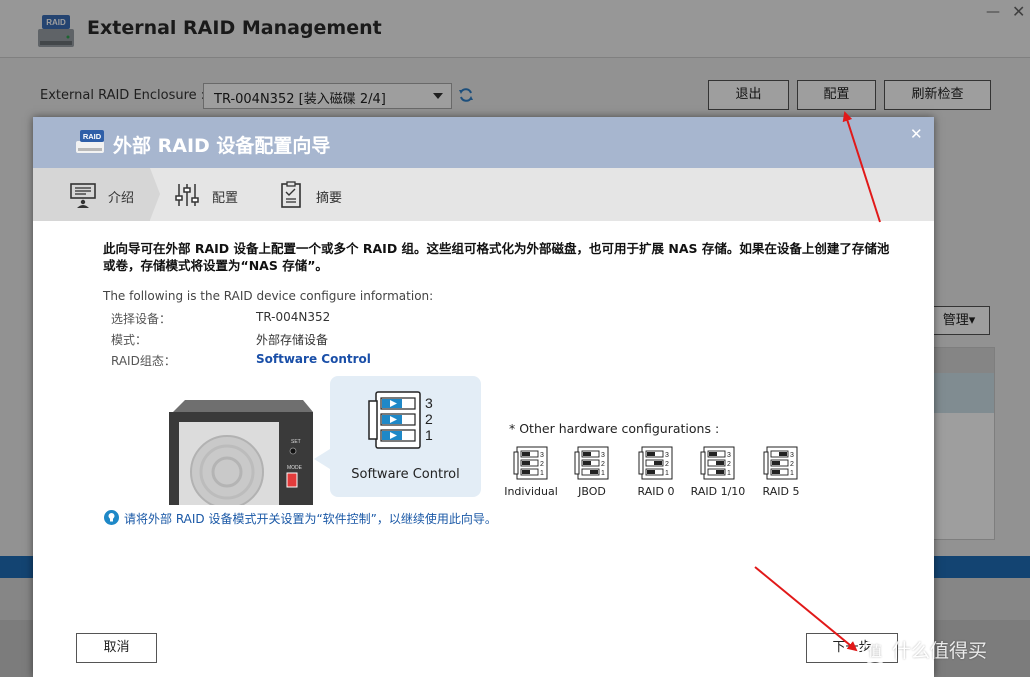 The height and width of the screenshot is (677, 1030). I want to click on raid-badge-icon: RAID, so click(90, 141).